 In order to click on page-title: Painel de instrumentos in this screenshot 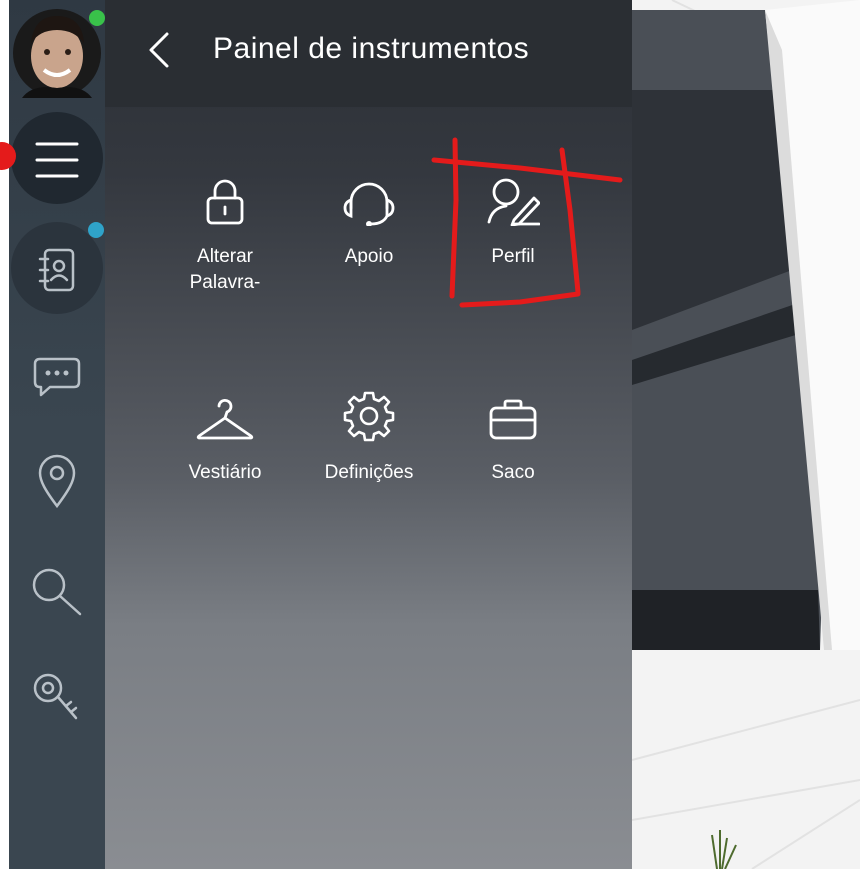, I will do `click(371, 48)`.